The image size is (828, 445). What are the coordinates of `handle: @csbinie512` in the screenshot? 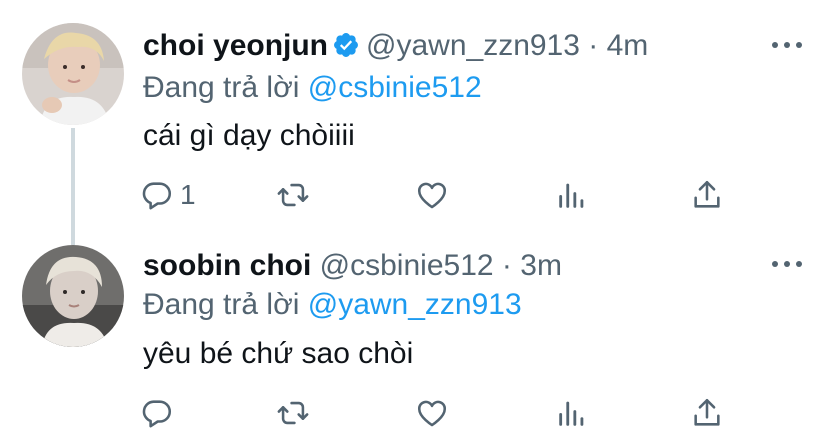 It's located at (407, 265).